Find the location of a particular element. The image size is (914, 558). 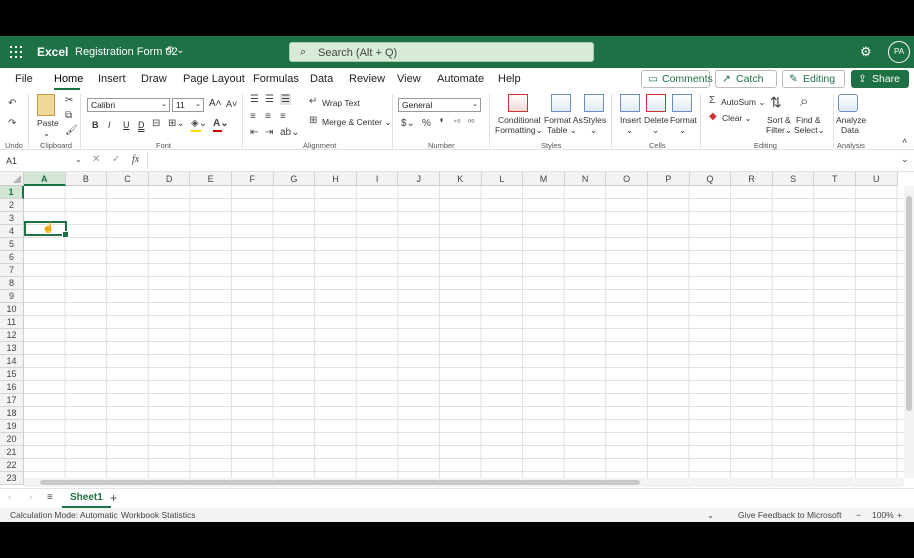

row-header-15: 15 is located at coordinates (12, 374).